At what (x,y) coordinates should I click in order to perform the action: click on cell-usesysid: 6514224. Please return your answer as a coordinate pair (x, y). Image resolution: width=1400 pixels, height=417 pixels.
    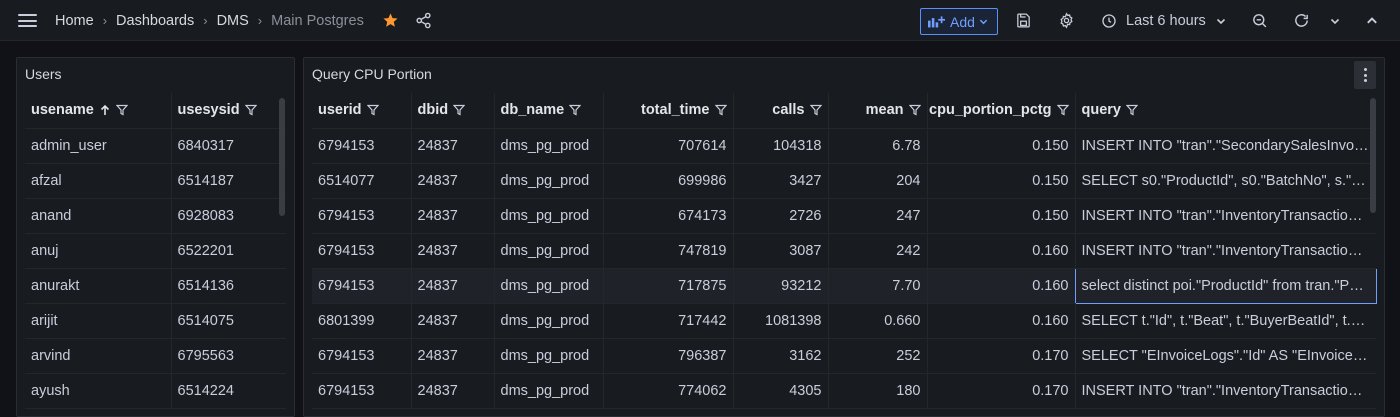
    Looking at the image, I should click on (228, 391).